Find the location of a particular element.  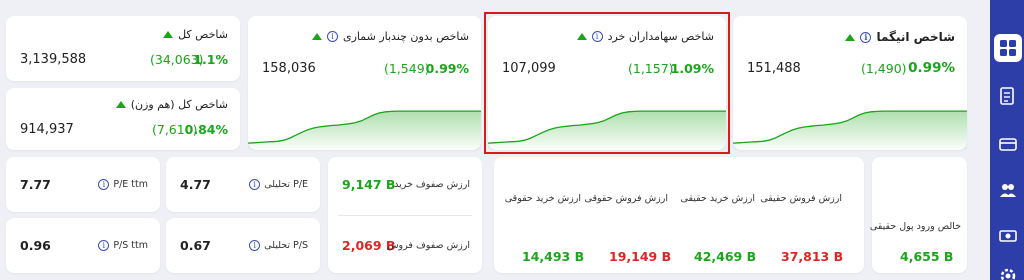

total-index-eq-title: شاخص کل (هم وزن) is located at coordinates (171, 104).